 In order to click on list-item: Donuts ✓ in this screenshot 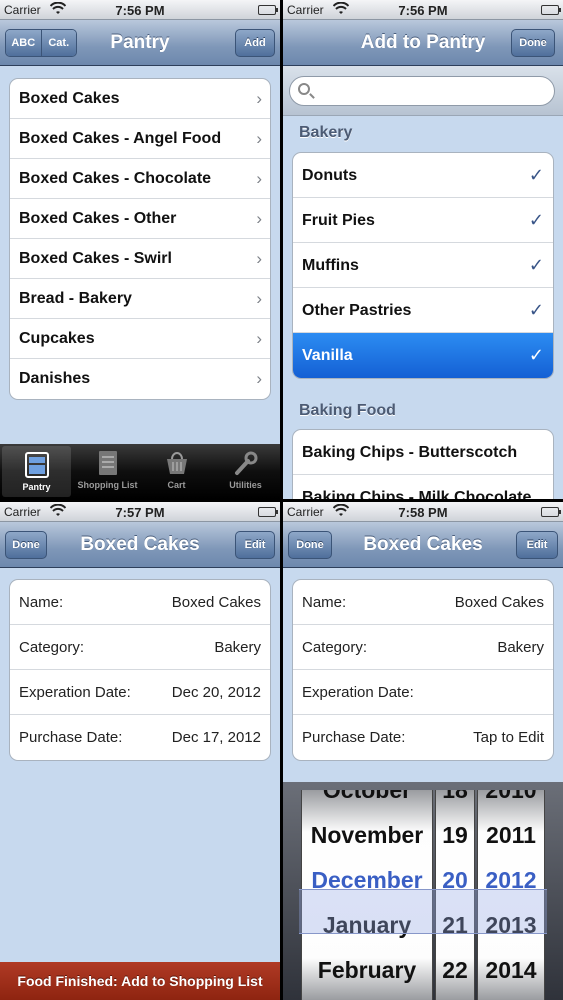, I will do `click(423, 175)`.